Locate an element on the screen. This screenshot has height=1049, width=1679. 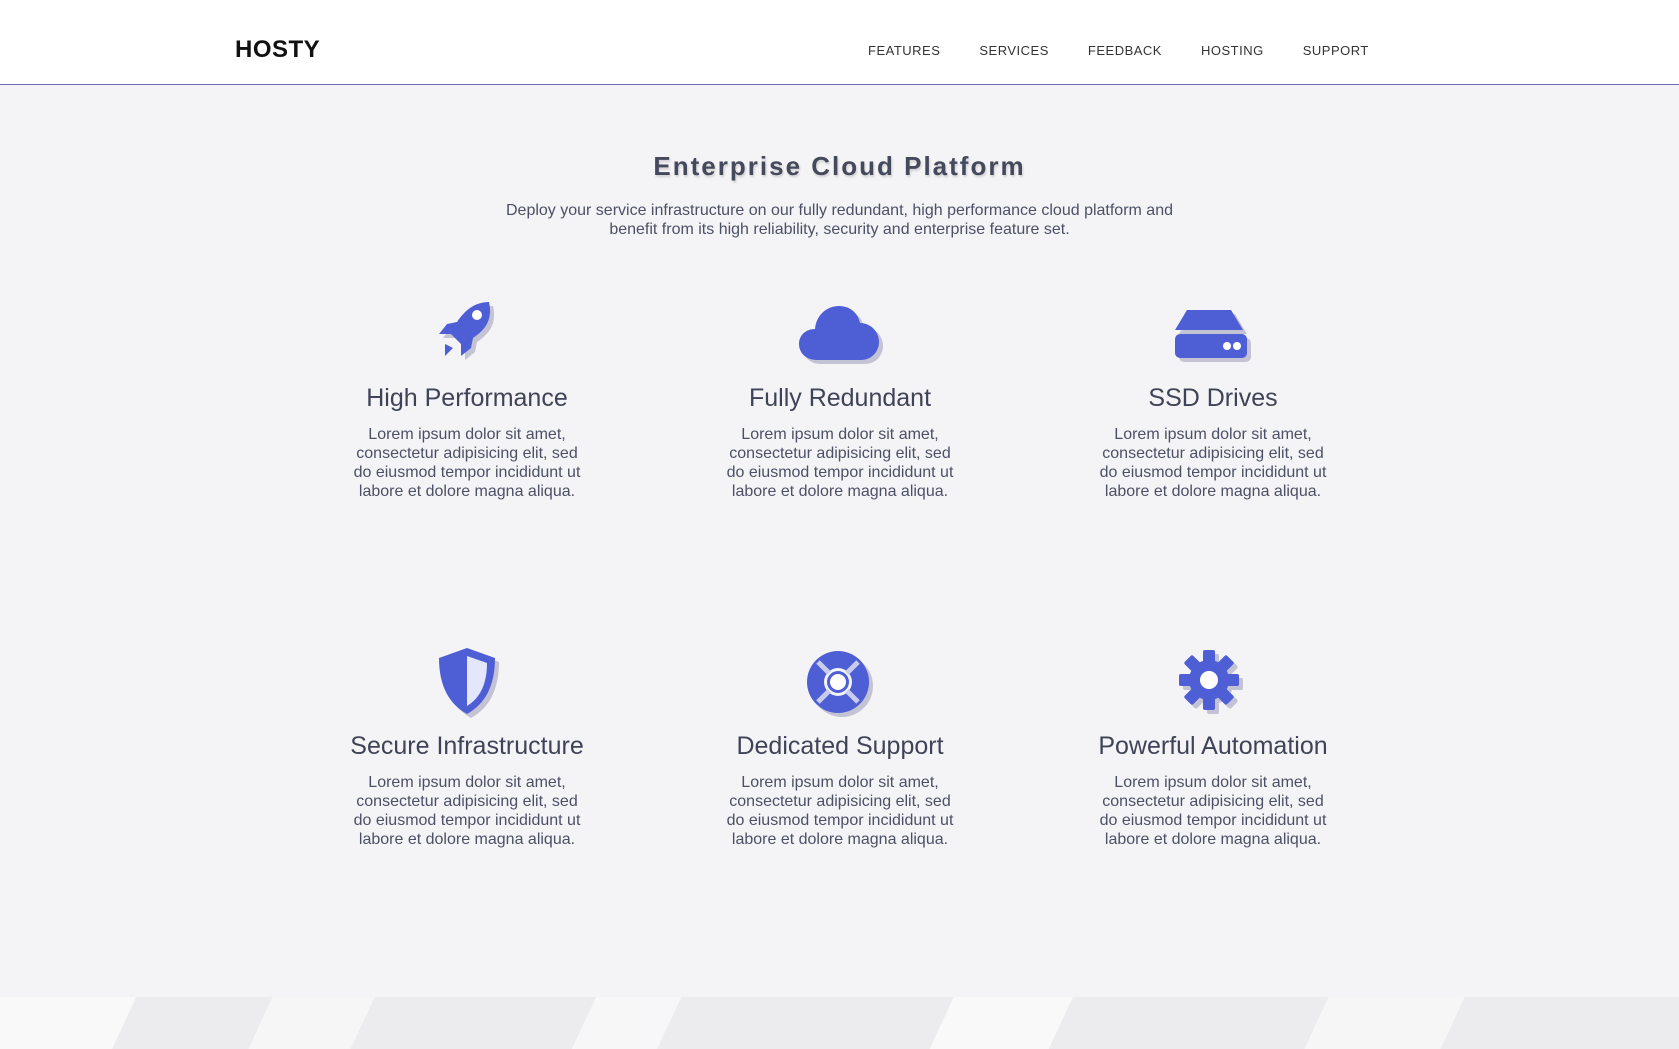
feature-title: Secure Infrastructure is located at coordinates (467, 746).